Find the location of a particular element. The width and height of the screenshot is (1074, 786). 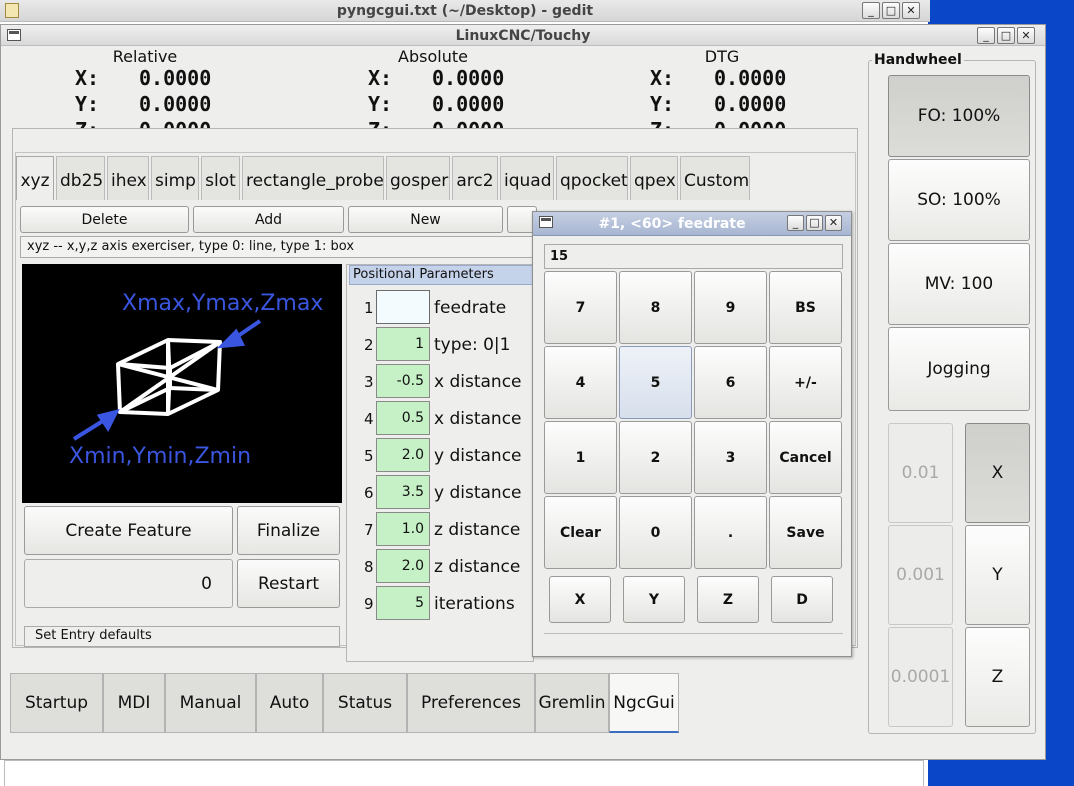

gedit-window-title: pyngcgui.txt (~/Desktop) - gedit is located at coordinates (465, 11).